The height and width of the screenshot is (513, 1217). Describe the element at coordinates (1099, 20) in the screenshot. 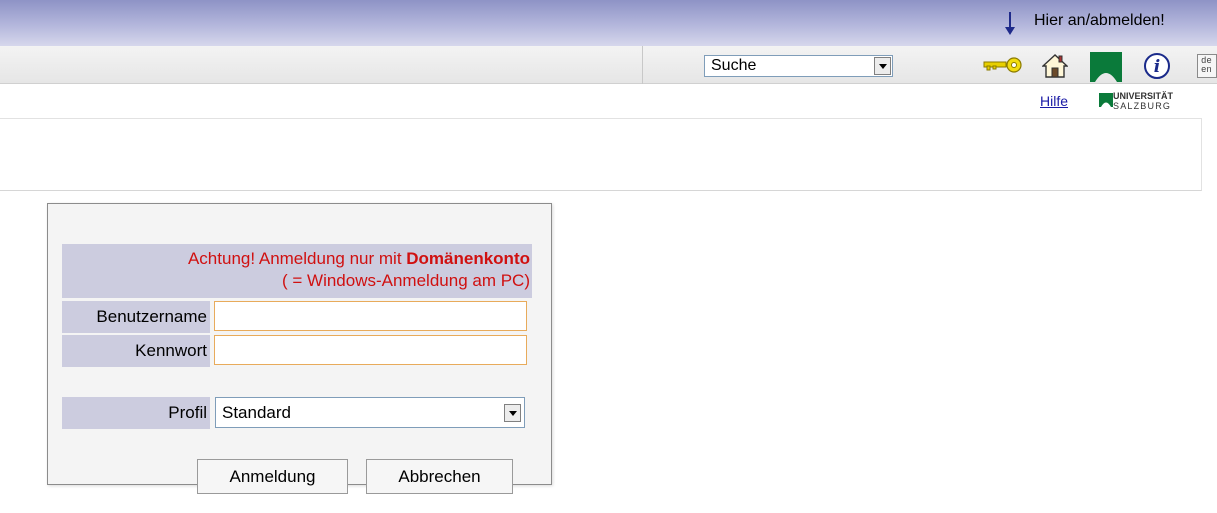

I see `login-hint-text: Hier an/abmelden!` at that location.